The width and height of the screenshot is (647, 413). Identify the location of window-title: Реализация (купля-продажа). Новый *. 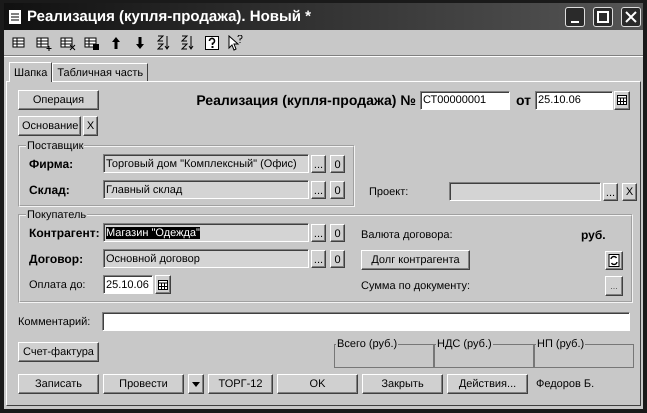
(169, 16).